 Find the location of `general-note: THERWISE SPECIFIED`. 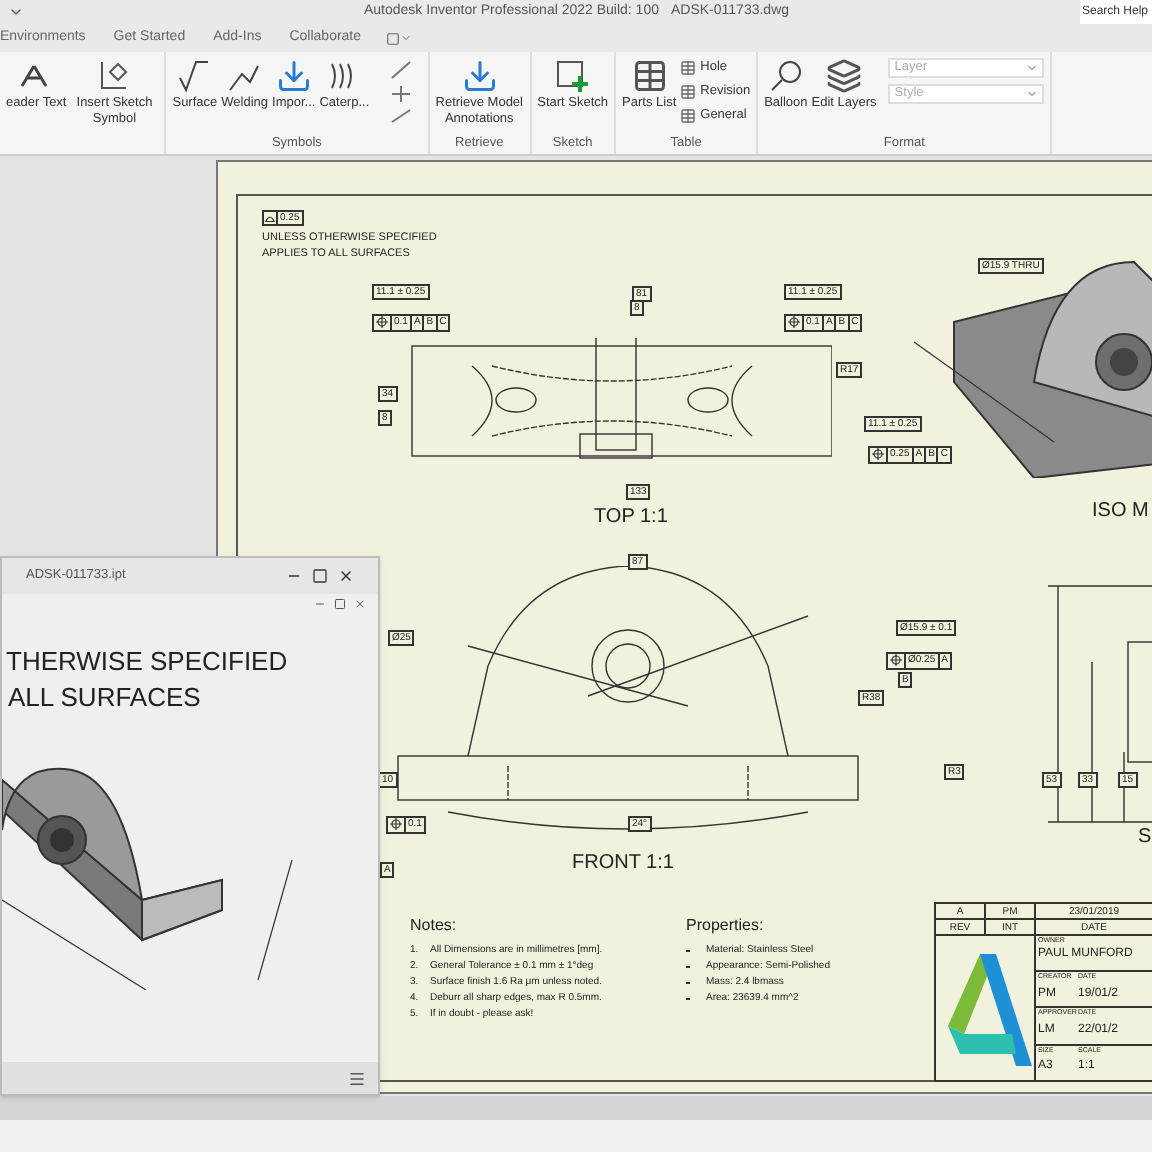

general-note: THERWISE SPECIFIED is located at coordinates (147, 662).